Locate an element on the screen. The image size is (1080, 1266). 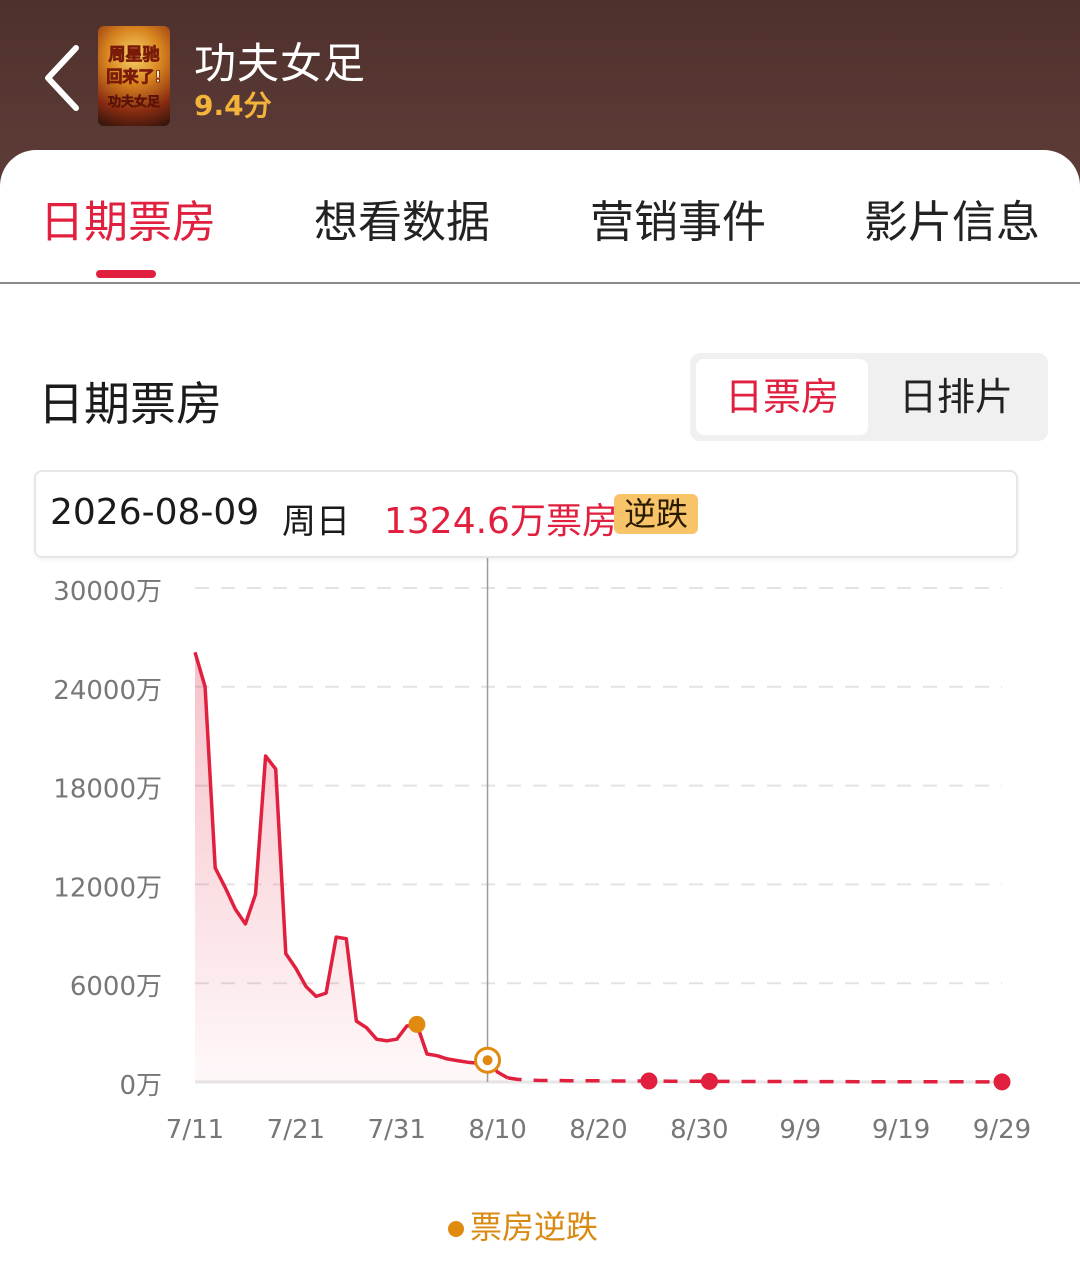
chart-legend: 票房逆跌 is located at coordinates (523, 1225).